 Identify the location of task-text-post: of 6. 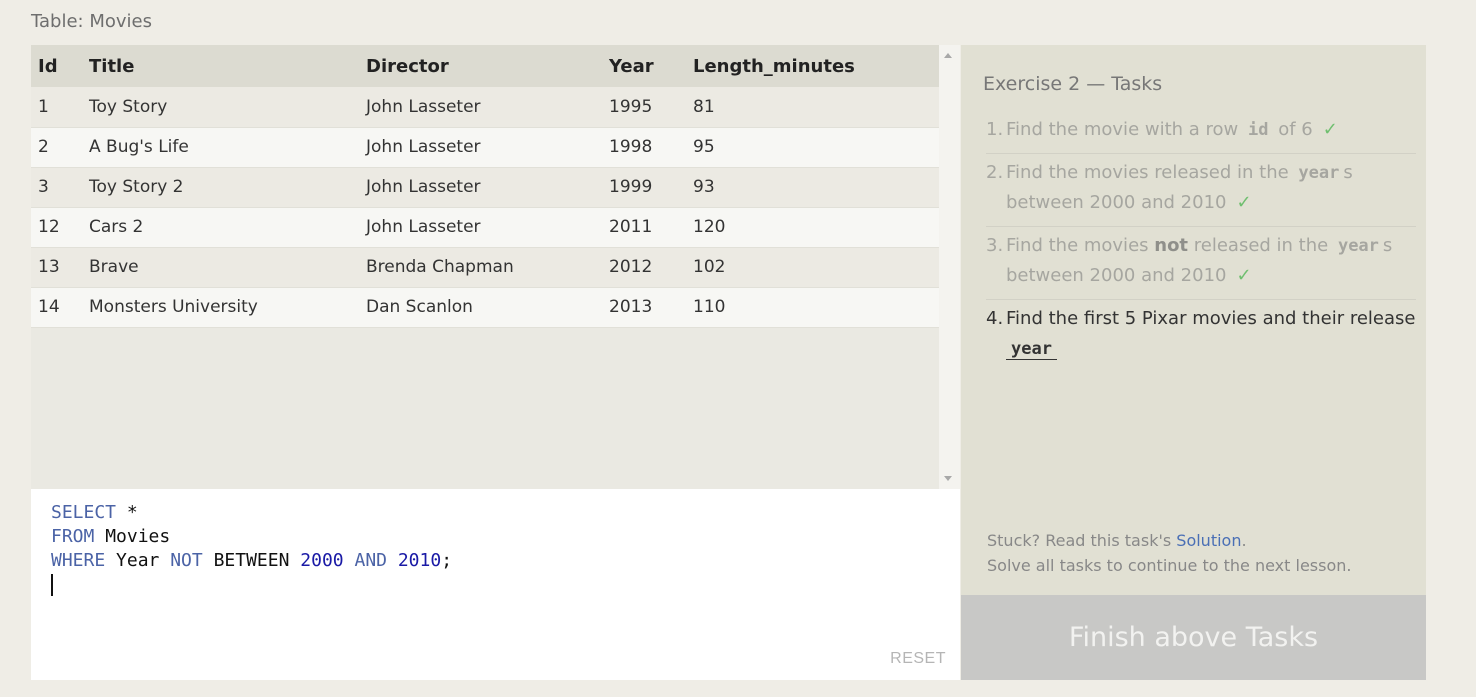
(1292, 129).